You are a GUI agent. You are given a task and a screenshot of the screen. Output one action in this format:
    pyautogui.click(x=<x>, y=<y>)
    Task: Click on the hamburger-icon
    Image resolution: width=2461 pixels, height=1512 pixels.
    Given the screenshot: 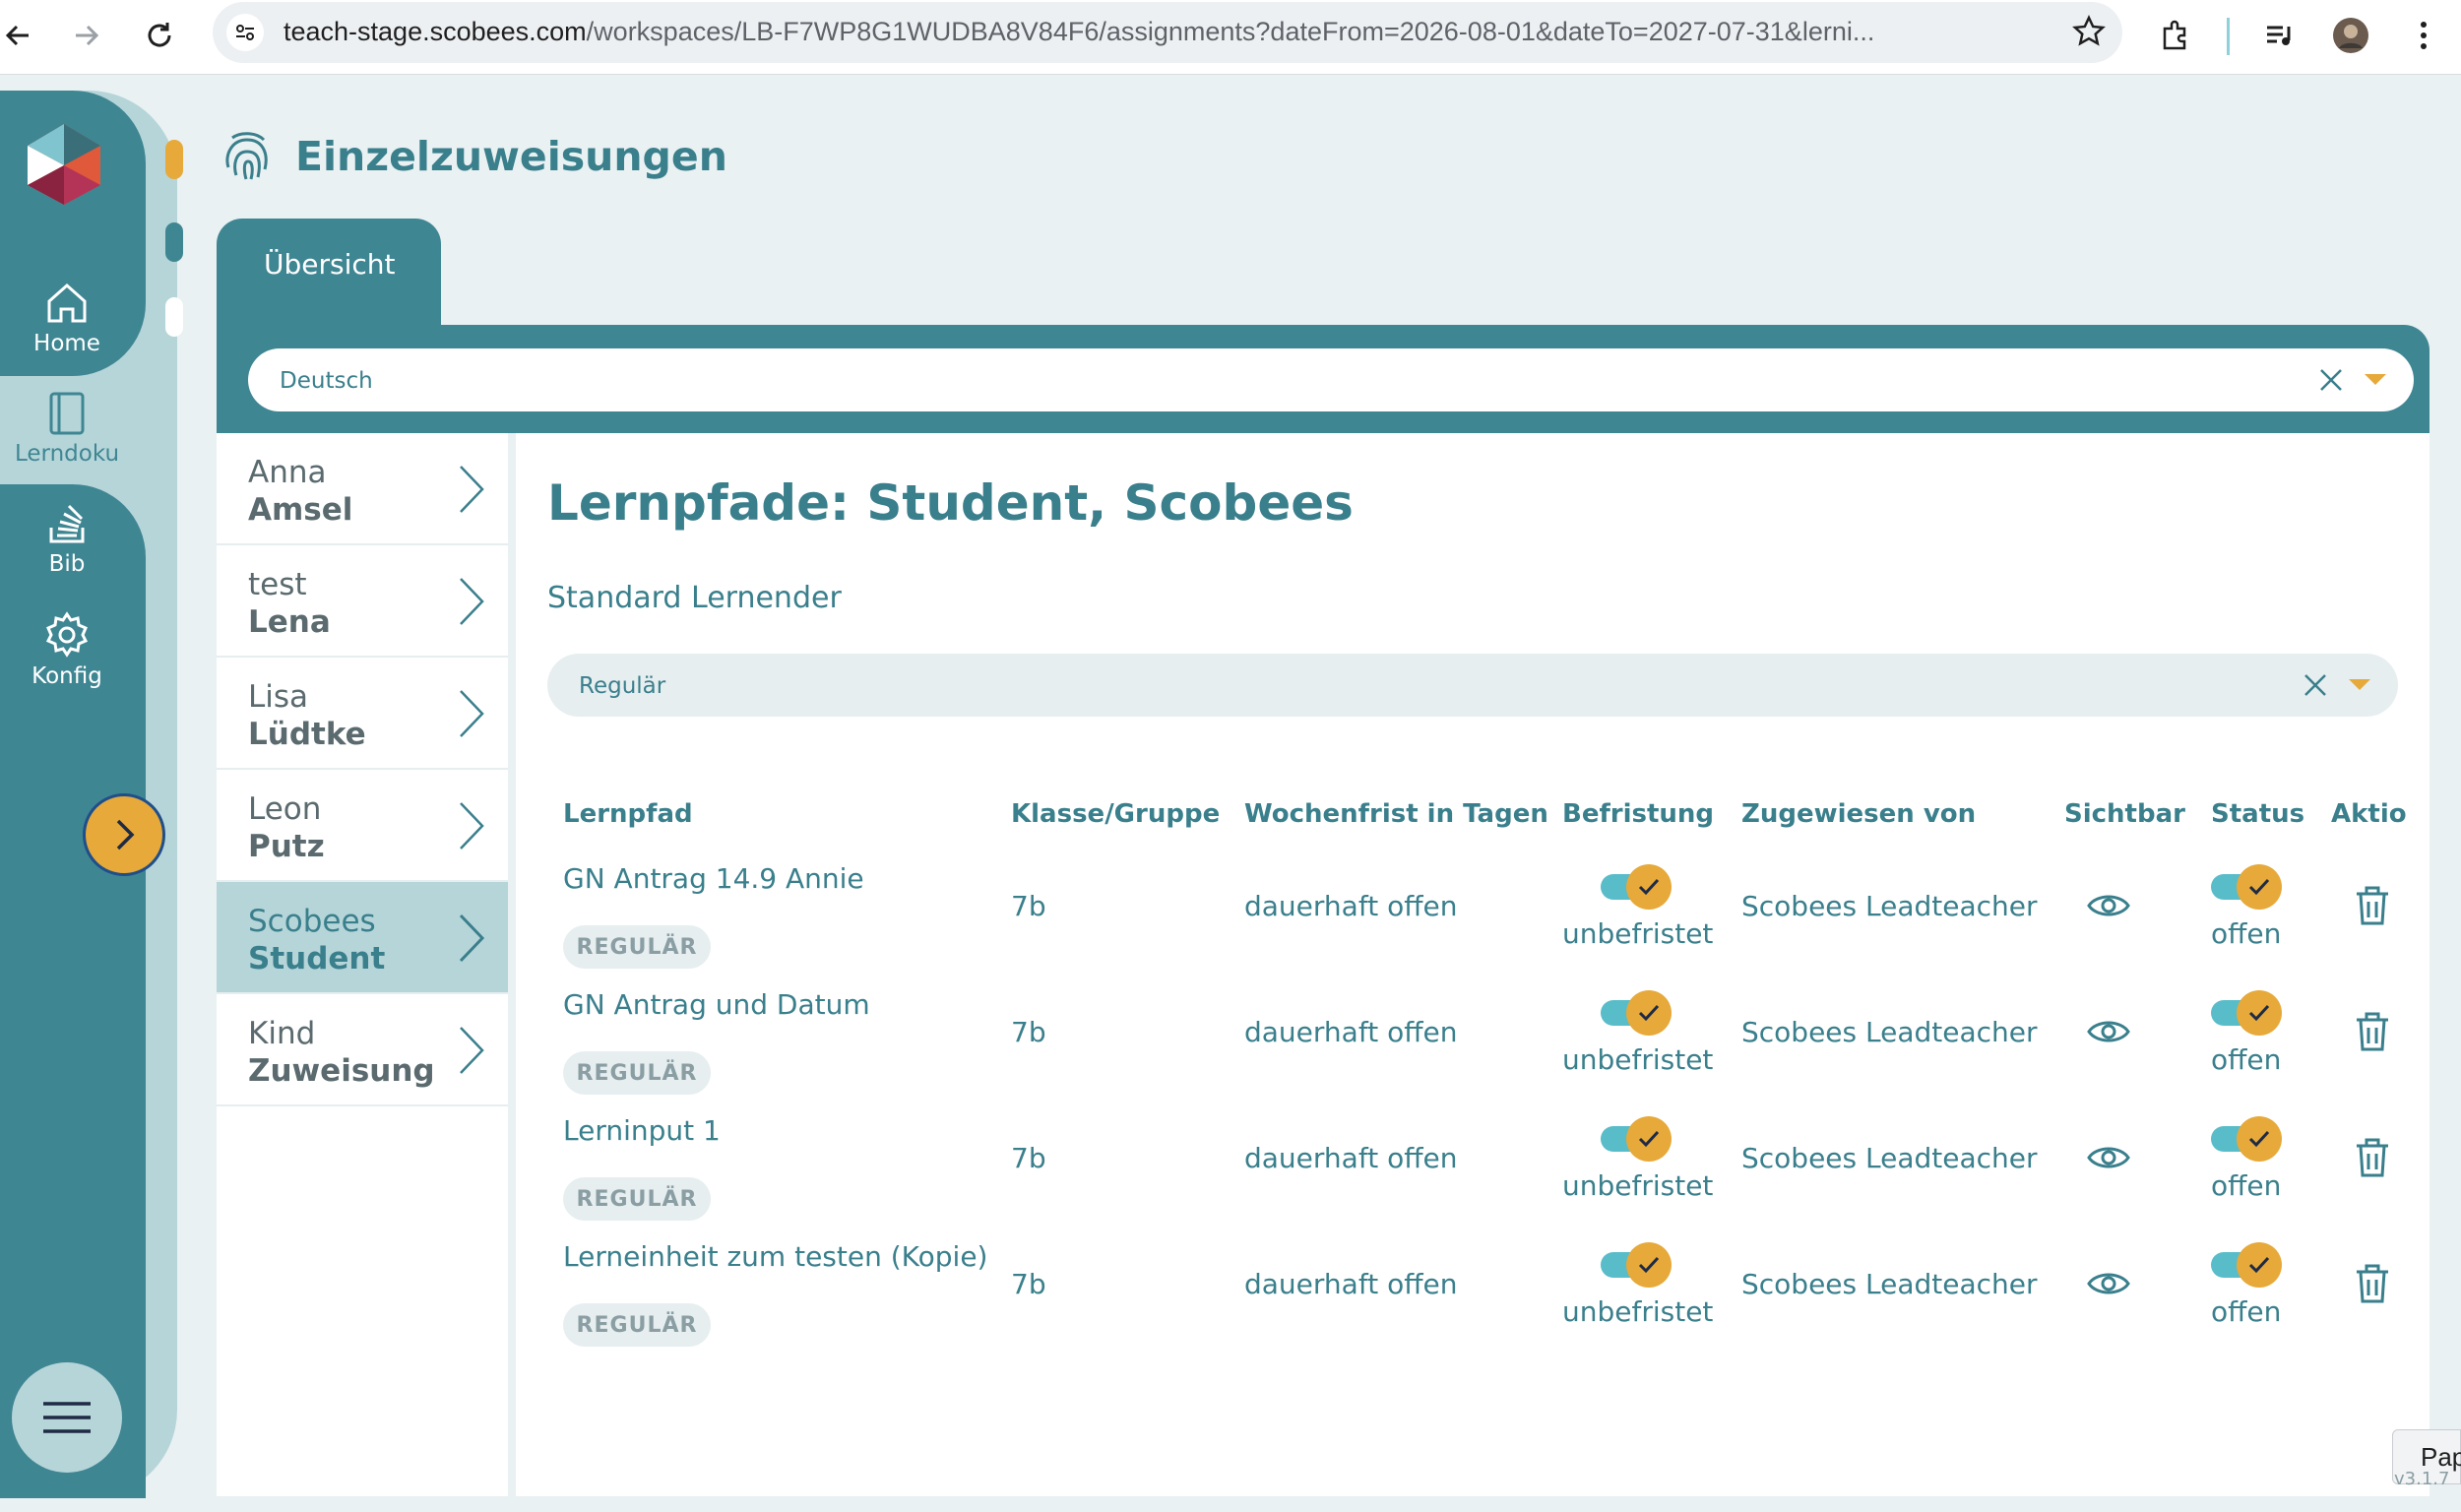 What is the action you would take?
    pyautogui.click(x=67, y=1417)
    